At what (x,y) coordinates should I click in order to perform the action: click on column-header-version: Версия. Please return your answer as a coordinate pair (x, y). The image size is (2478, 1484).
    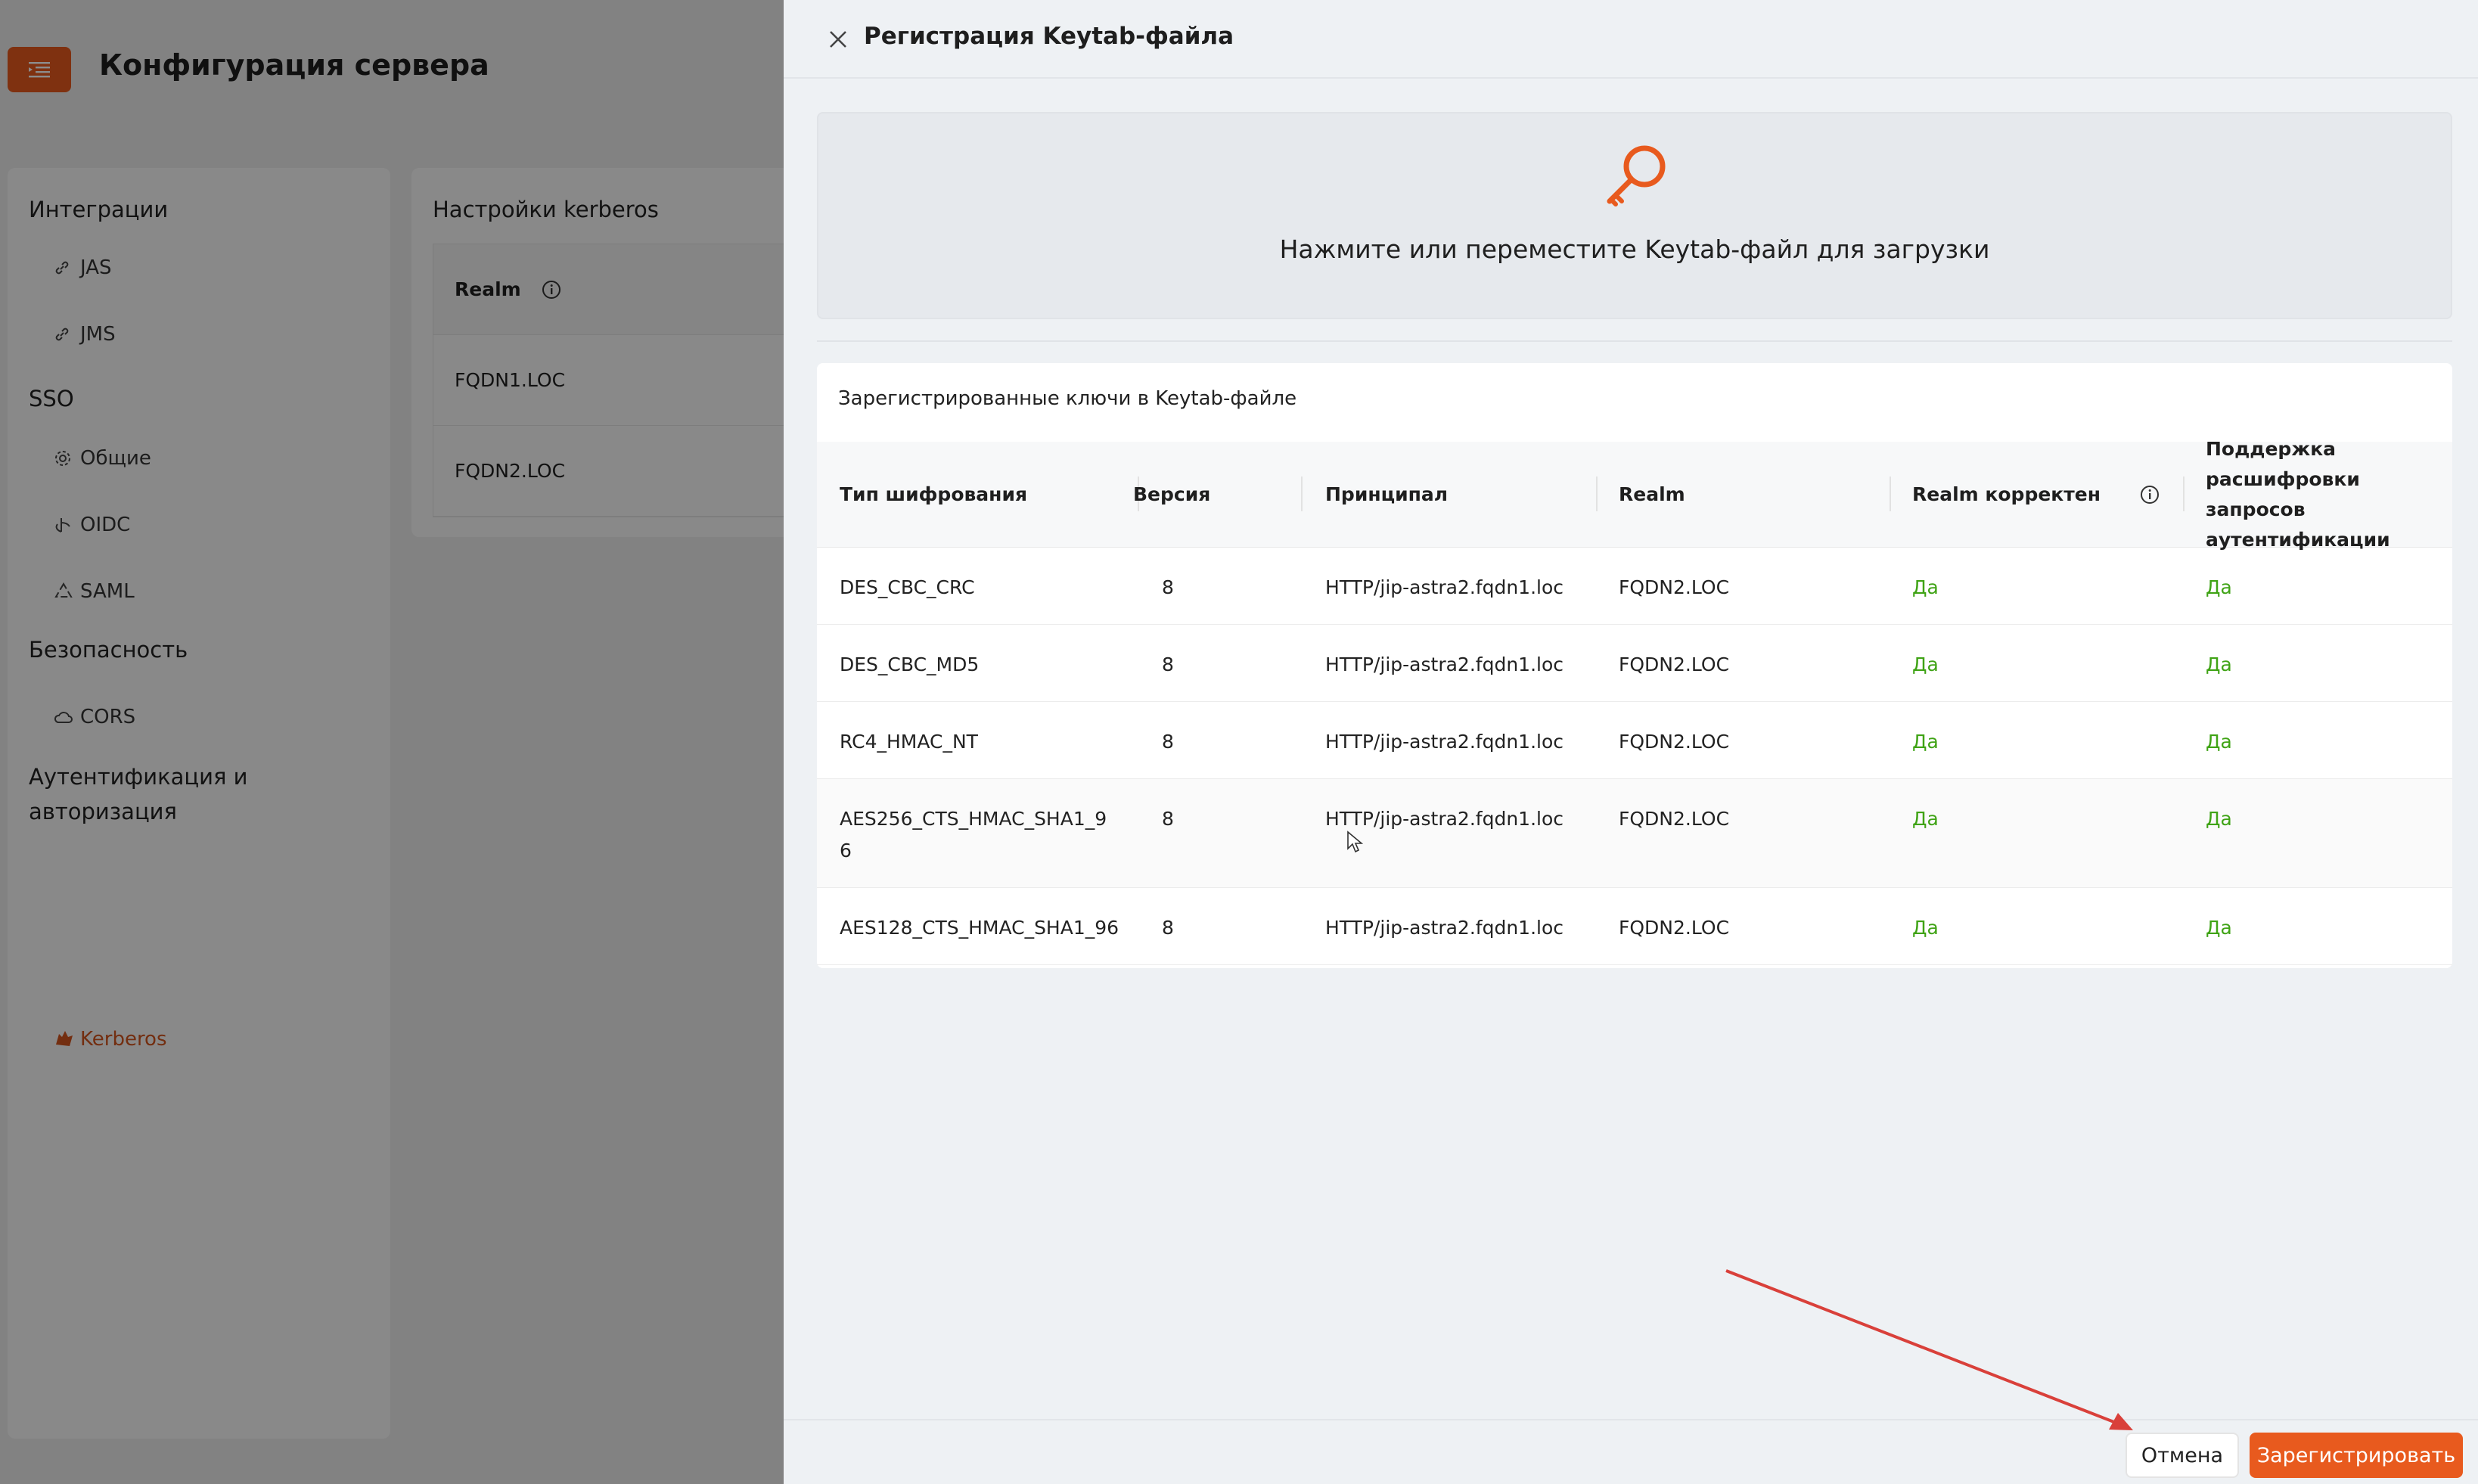
    Looking at the image, I should click on (1172, 494).